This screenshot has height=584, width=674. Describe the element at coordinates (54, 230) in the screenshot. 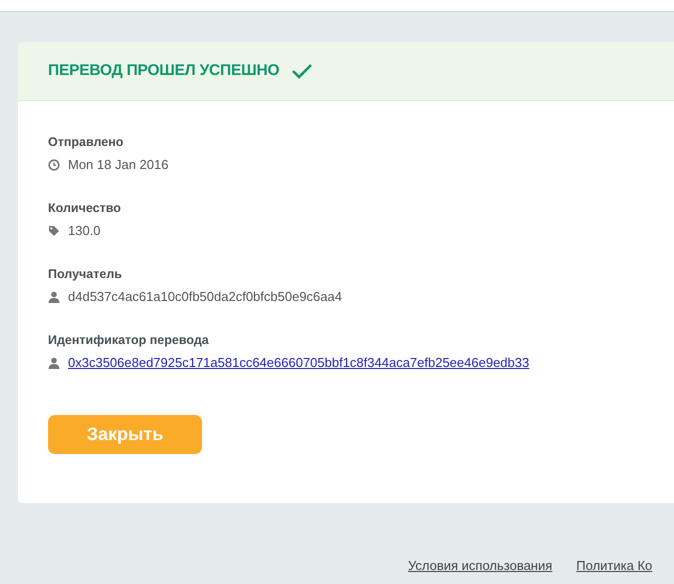

I see `tag-icon` at that location.